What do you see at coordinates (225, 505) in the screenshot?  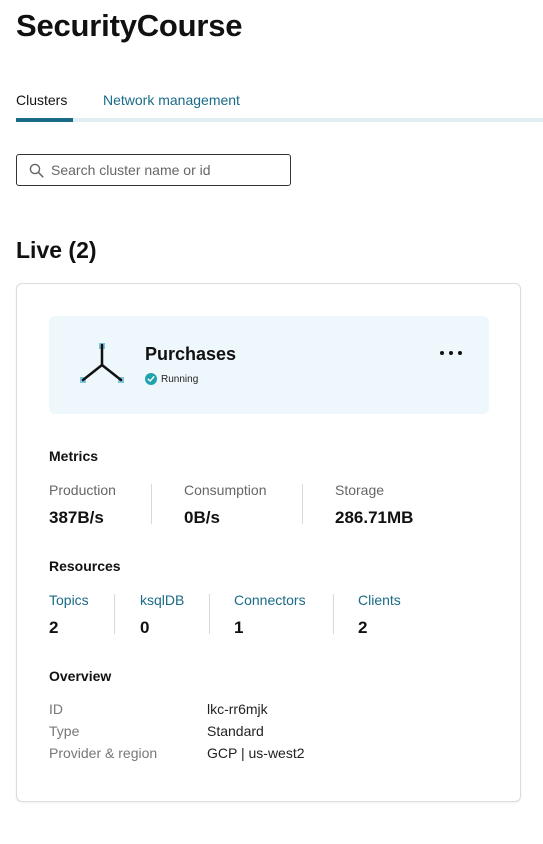 I see `metric-consumption: Consumption 0B/s` at bounding box center [225, 505].